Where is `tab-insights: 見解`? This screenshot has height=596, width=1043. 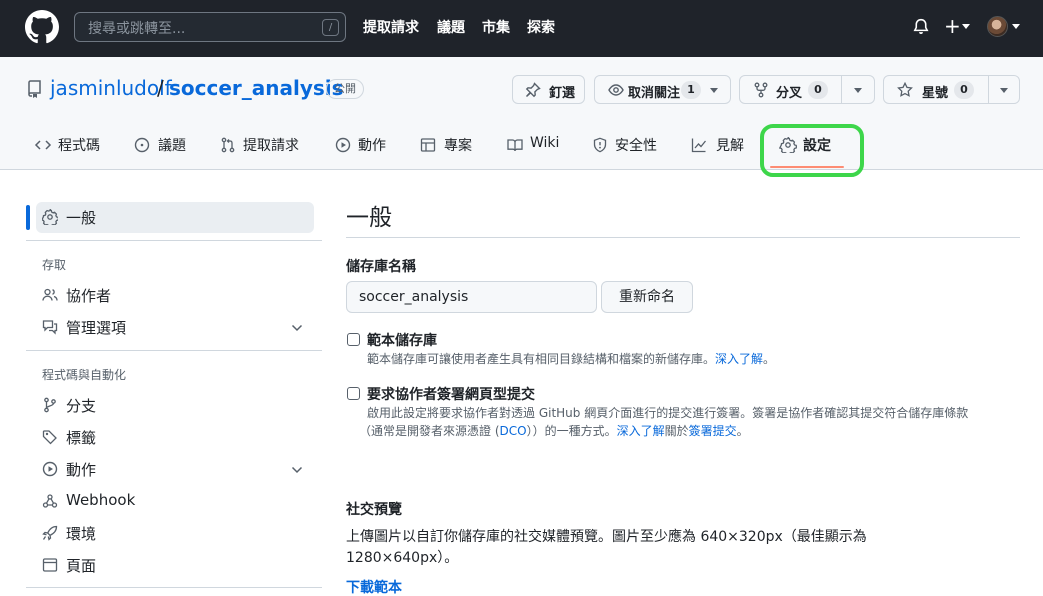 tab-insights: 見解 is located at coordinates (720, 151).